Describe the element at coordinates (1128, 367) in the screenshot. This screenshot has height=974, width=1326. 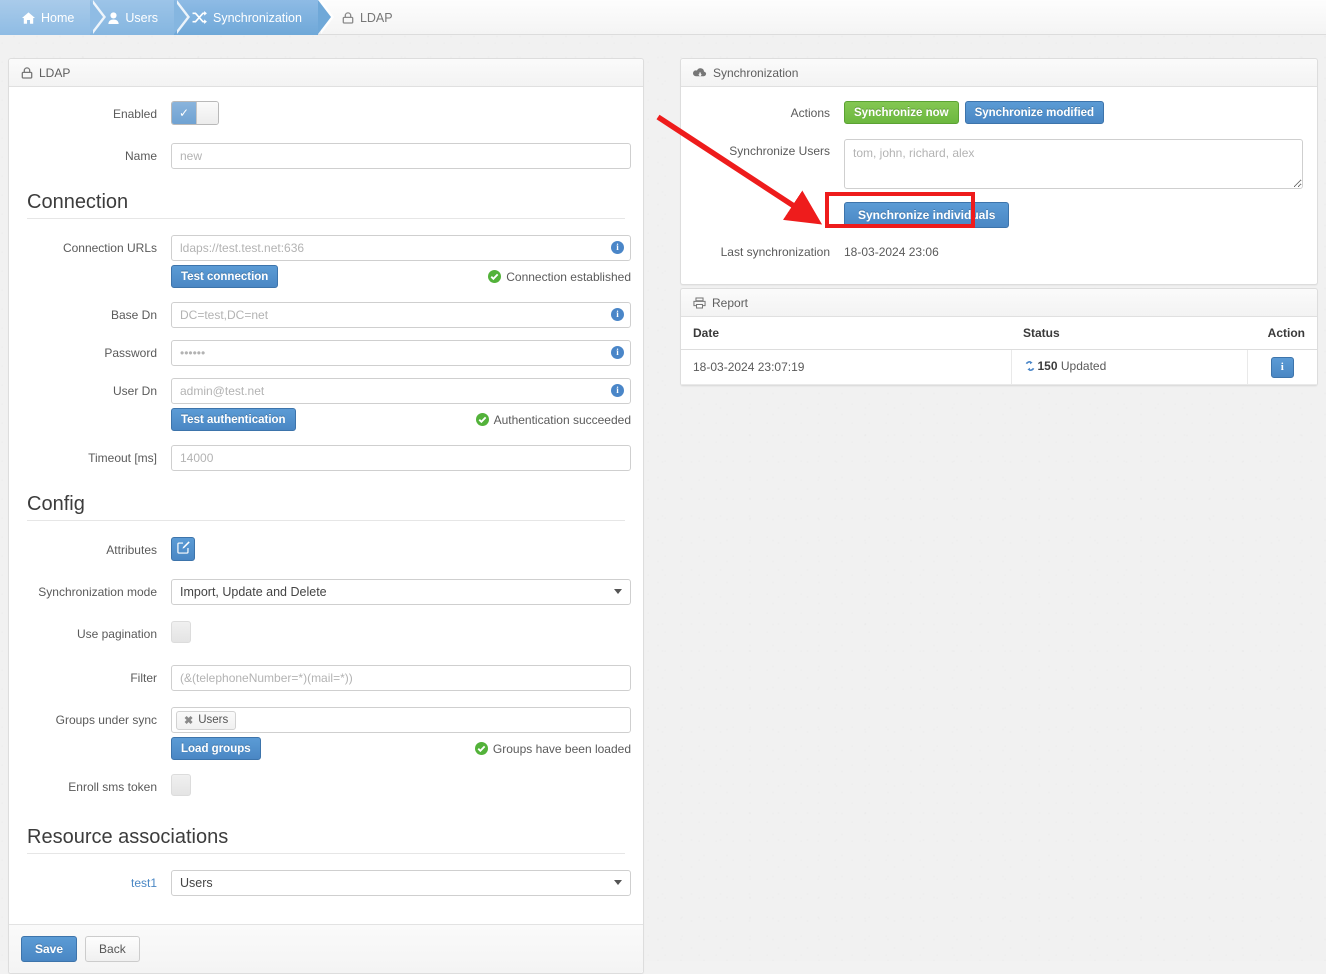
I see `report-row-status: 150 Updated` at that location.